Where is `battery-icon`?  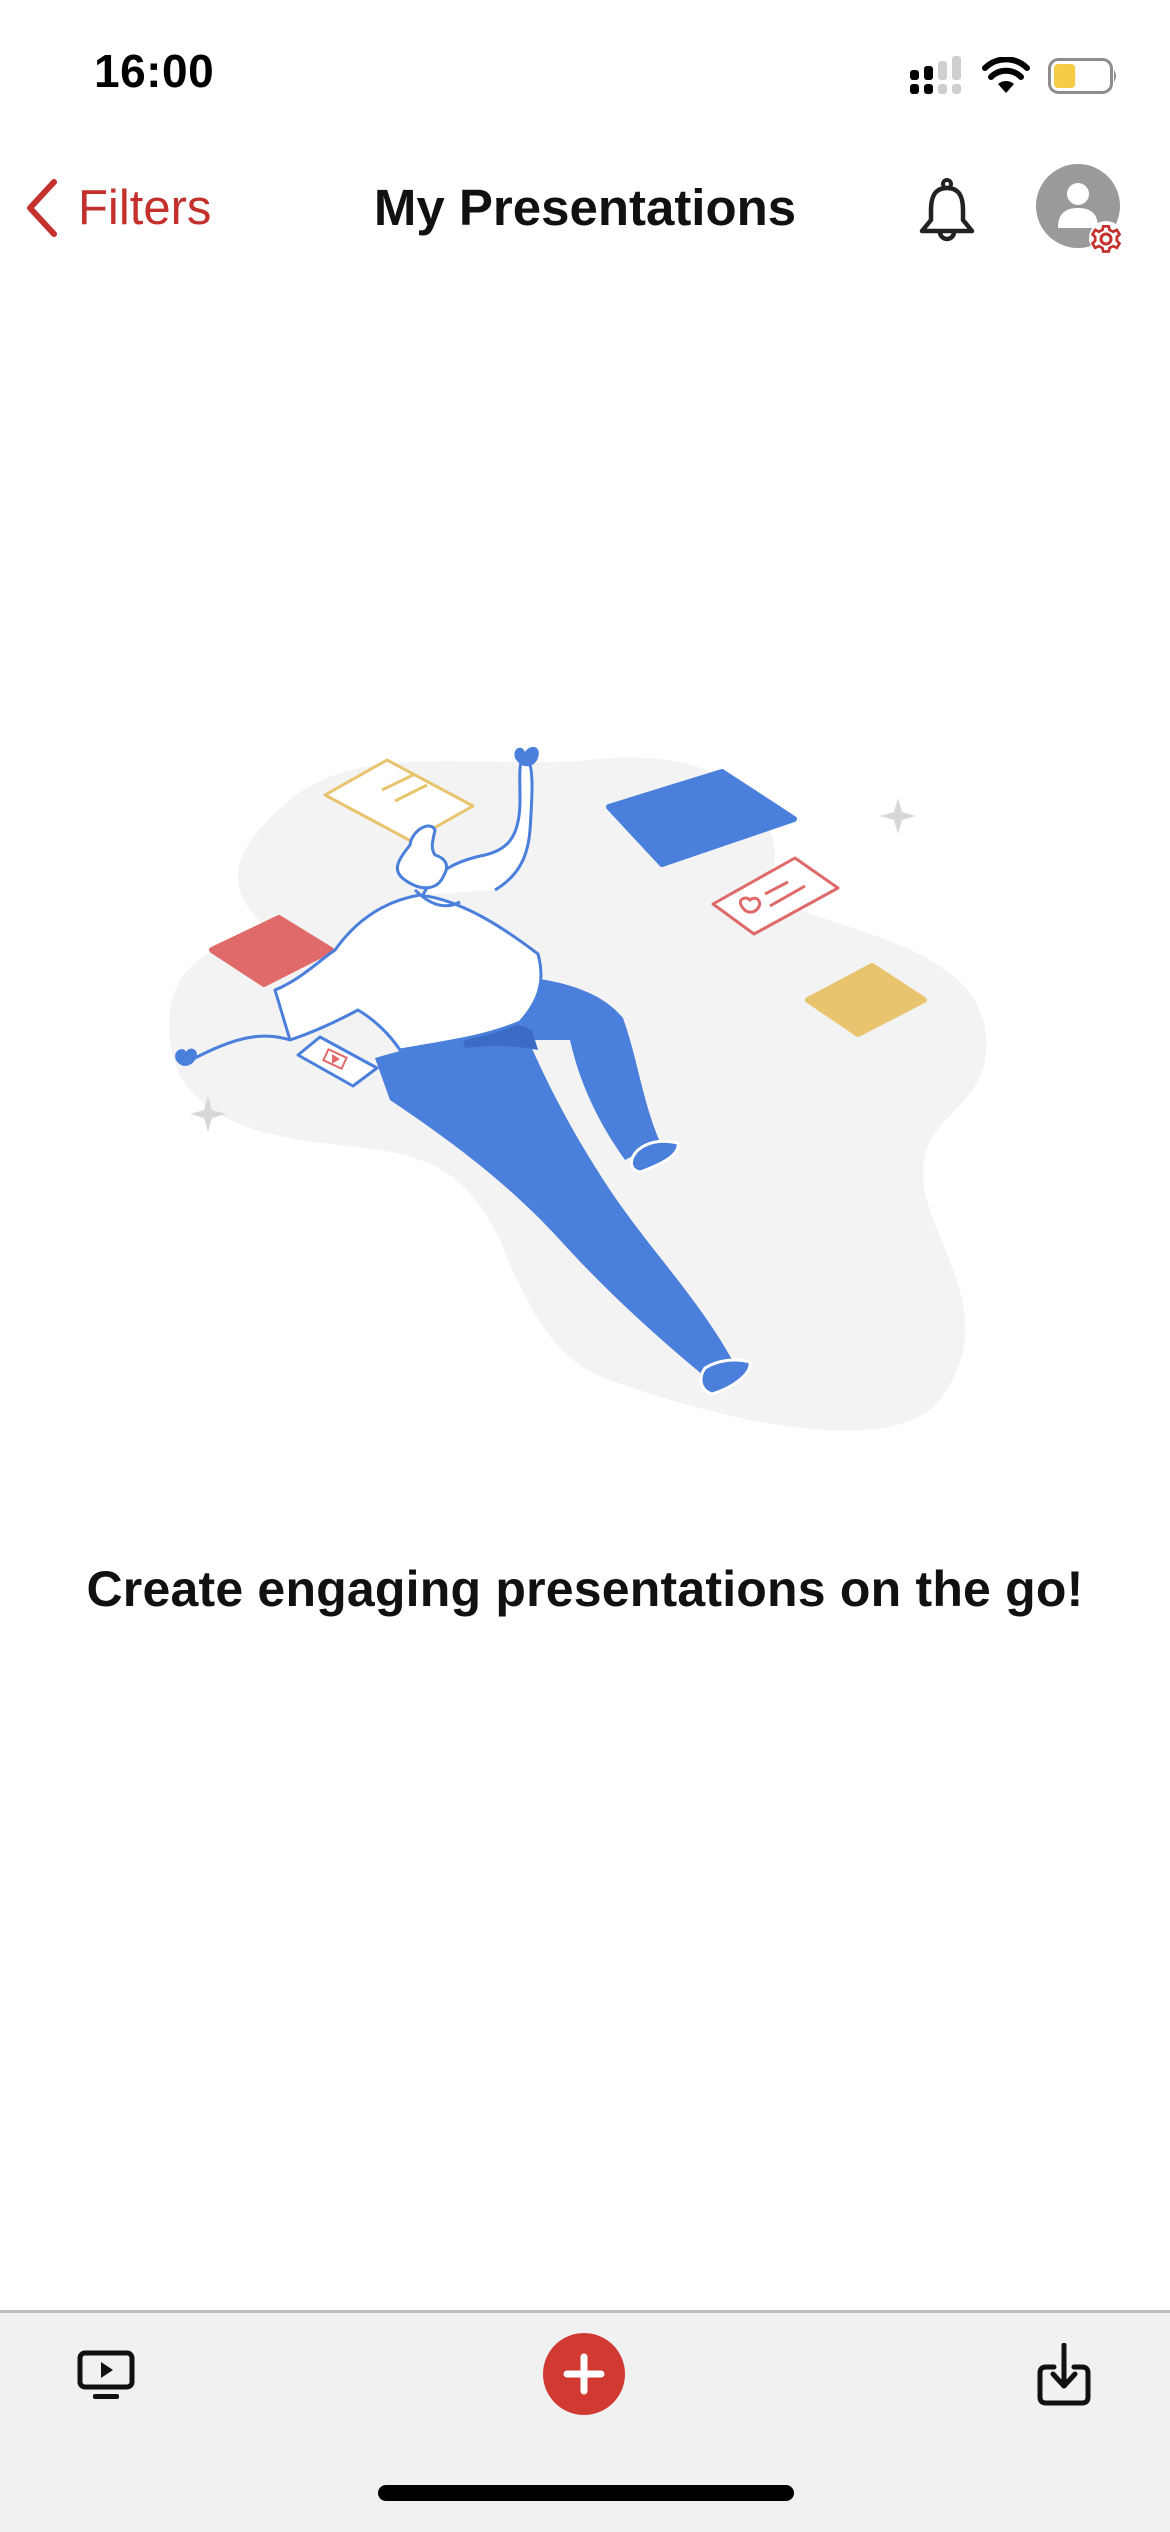 battery-icon is located at coordinates (1082, 76).